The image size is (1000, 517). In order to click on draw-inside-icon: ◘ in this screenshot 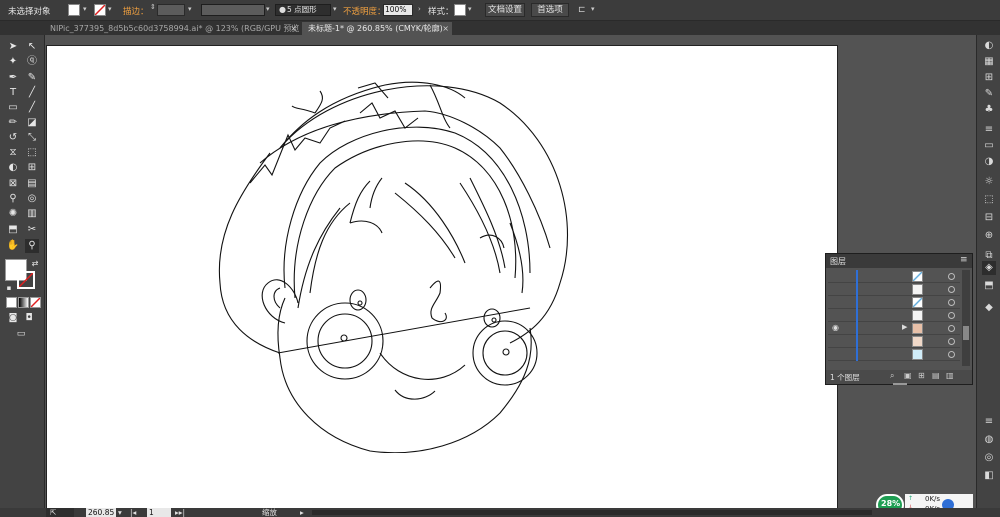, I will do `click(29, 318)`.